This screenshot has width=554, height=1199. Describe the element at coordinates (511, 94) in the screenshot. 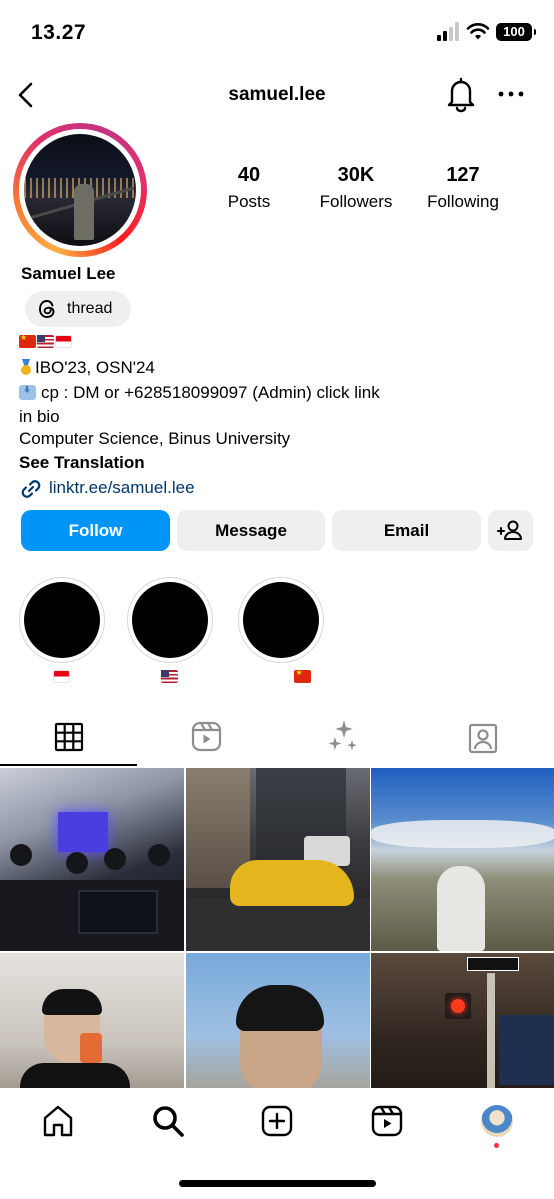

I see `more-horizontal-icon` at that location.